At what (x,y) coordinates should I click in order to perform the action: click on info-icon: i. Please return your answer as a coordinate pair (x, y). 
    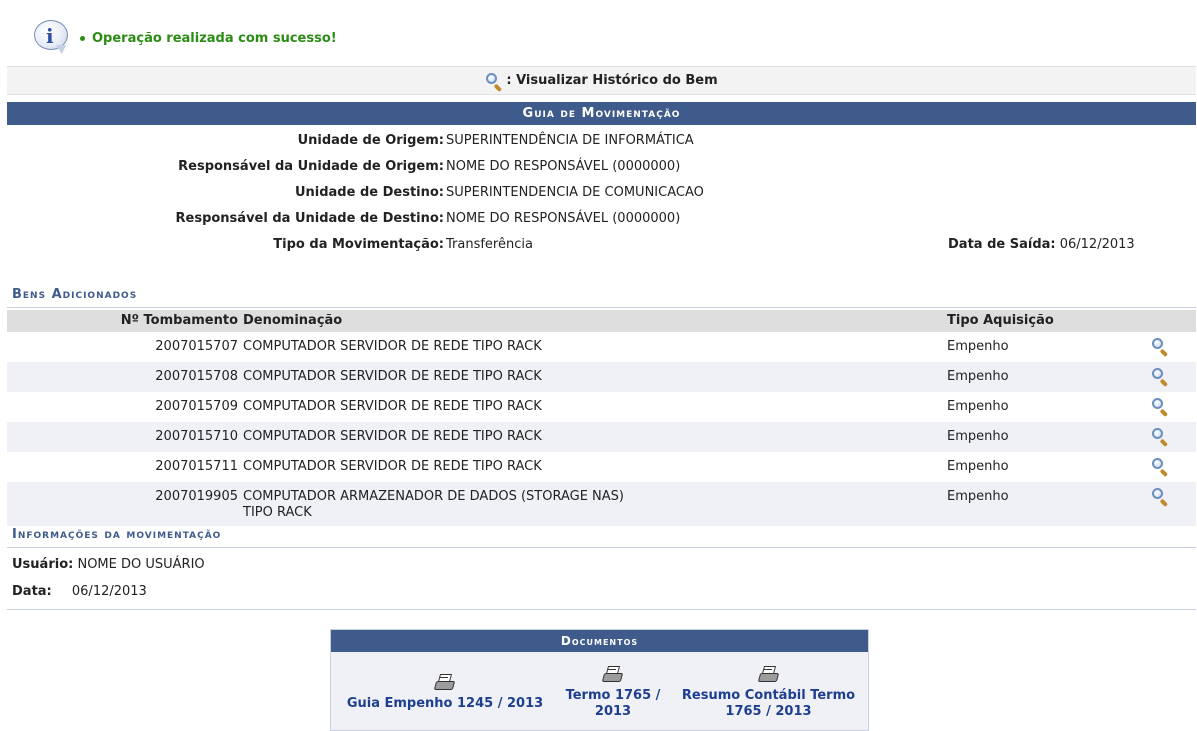
    Looking at the image, I should click on (53, 38).